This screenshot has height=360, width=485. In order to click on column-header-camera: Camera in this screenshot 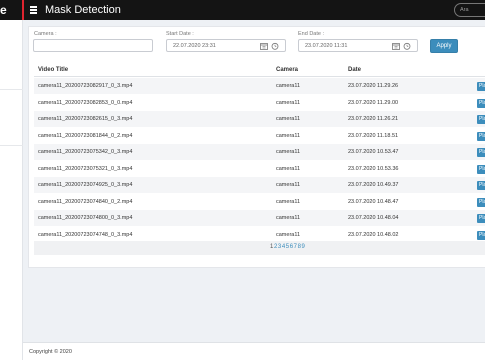, I will do `click(287, 70)`.